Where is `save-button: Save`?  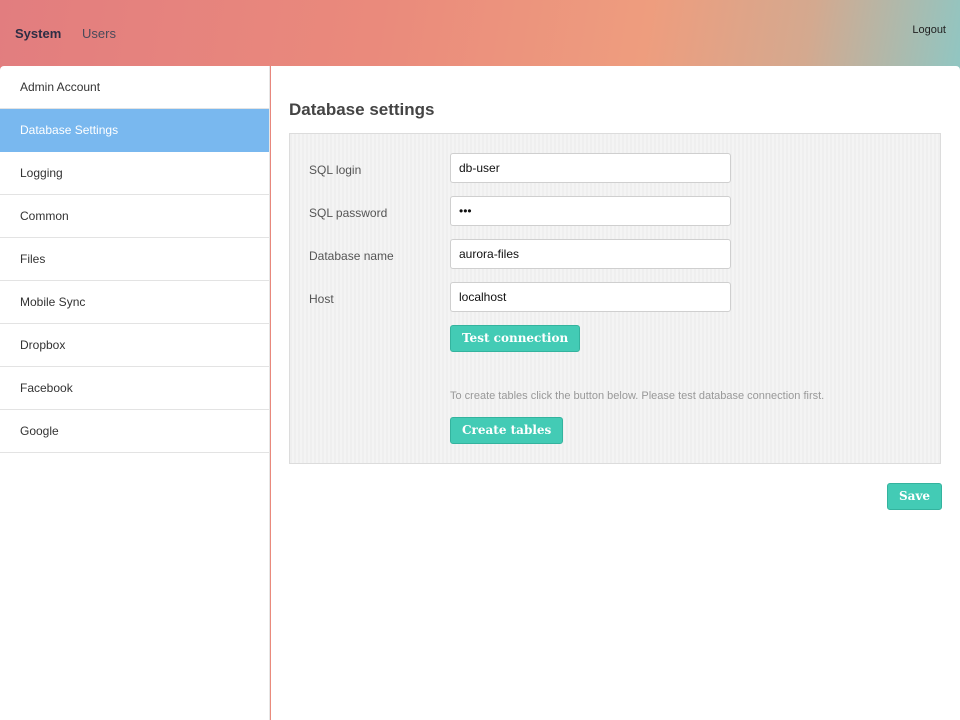 save-button: Save is located at coordinates (915, 496).